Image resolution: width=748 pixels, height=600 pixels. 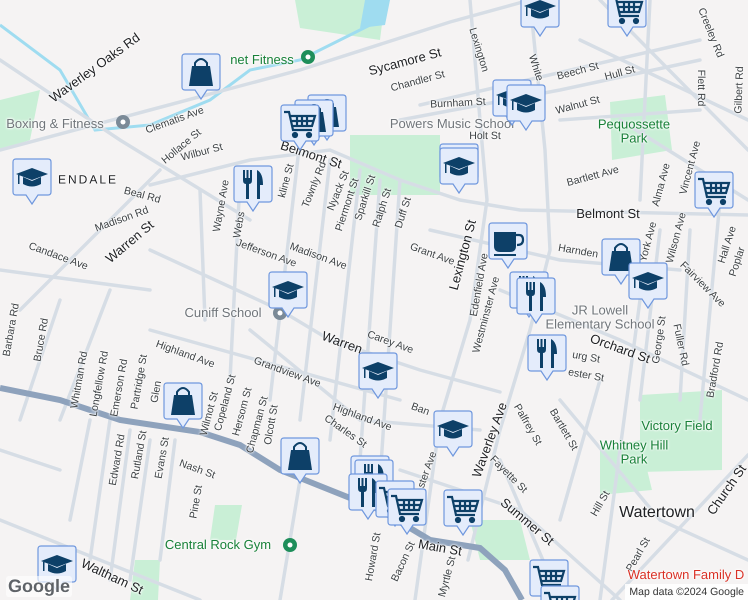 I want to click on place-label: net Fitness, so click(x=262, y=60).